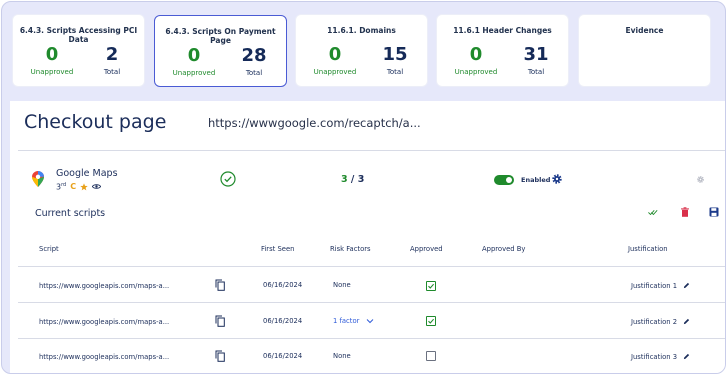  Describe the element at coordinates (557, 179) in the screenshot. I see `gear-icon` at that location.